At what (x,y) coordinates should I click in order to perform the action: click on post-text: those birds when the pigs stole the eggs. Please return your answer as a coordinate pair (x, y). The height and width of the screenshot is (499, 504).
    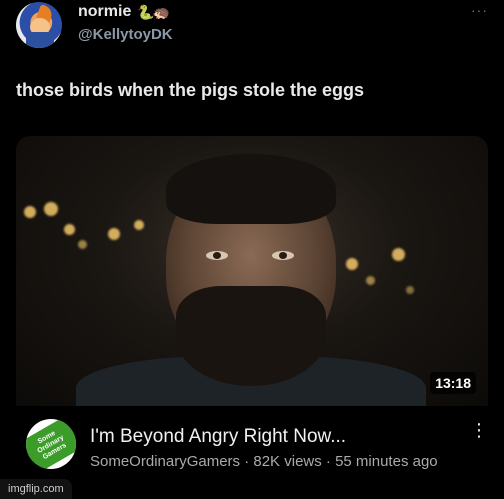
    Looking at the image, I should click on (190, 90).